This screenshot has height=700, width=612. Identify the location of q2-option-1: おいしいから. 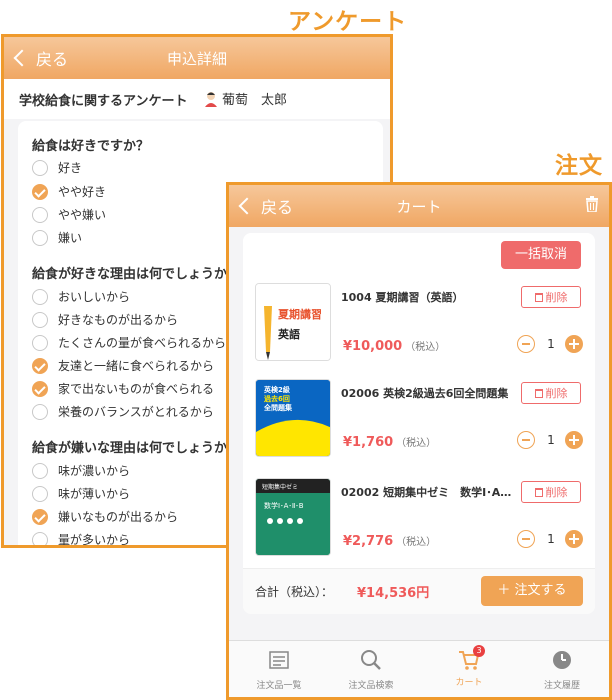
(81, 296).